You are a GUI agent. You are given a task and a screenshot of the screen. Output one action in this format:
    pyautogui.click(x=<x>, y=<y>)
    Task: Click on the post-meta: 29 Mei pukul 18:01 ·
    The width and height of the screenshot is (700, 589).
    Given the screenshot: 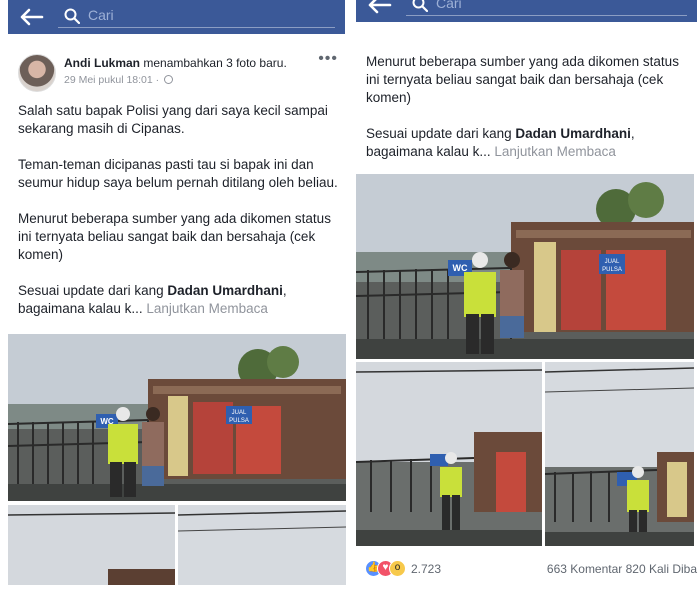 What is the action you would take?
    pyautogui.click(x=119, y=80)
    